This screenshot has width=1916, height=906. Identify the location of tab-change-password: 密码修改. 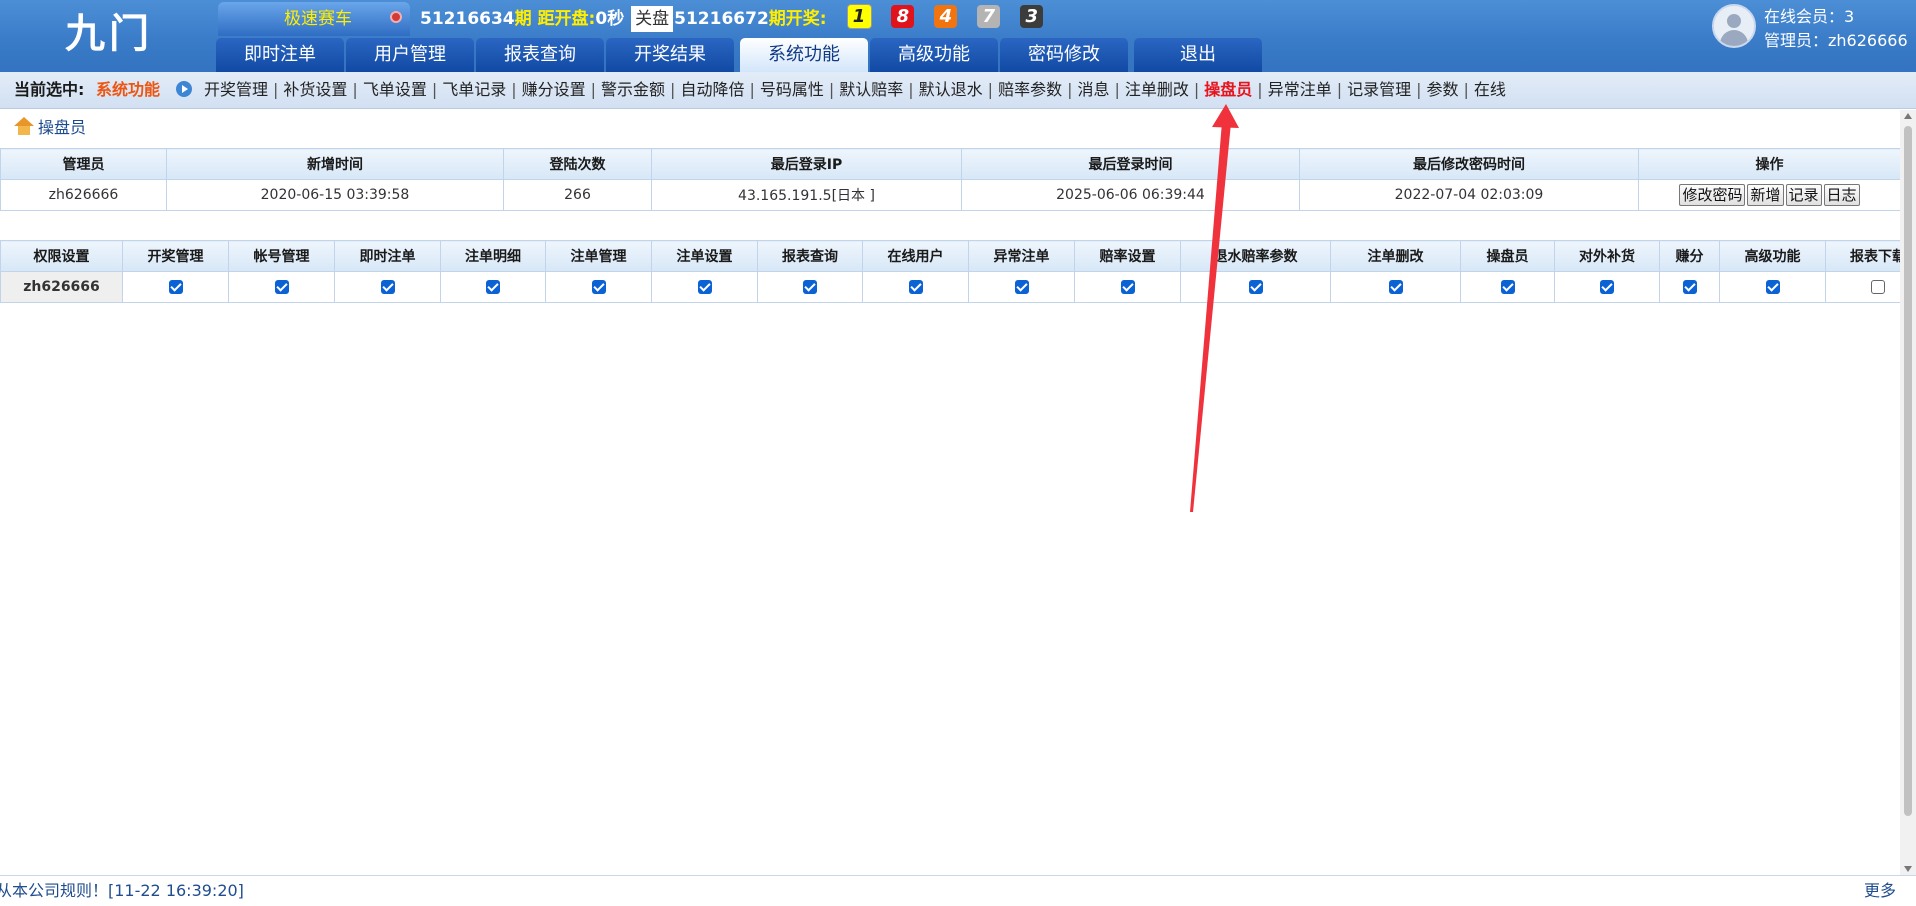
(1064, 55).